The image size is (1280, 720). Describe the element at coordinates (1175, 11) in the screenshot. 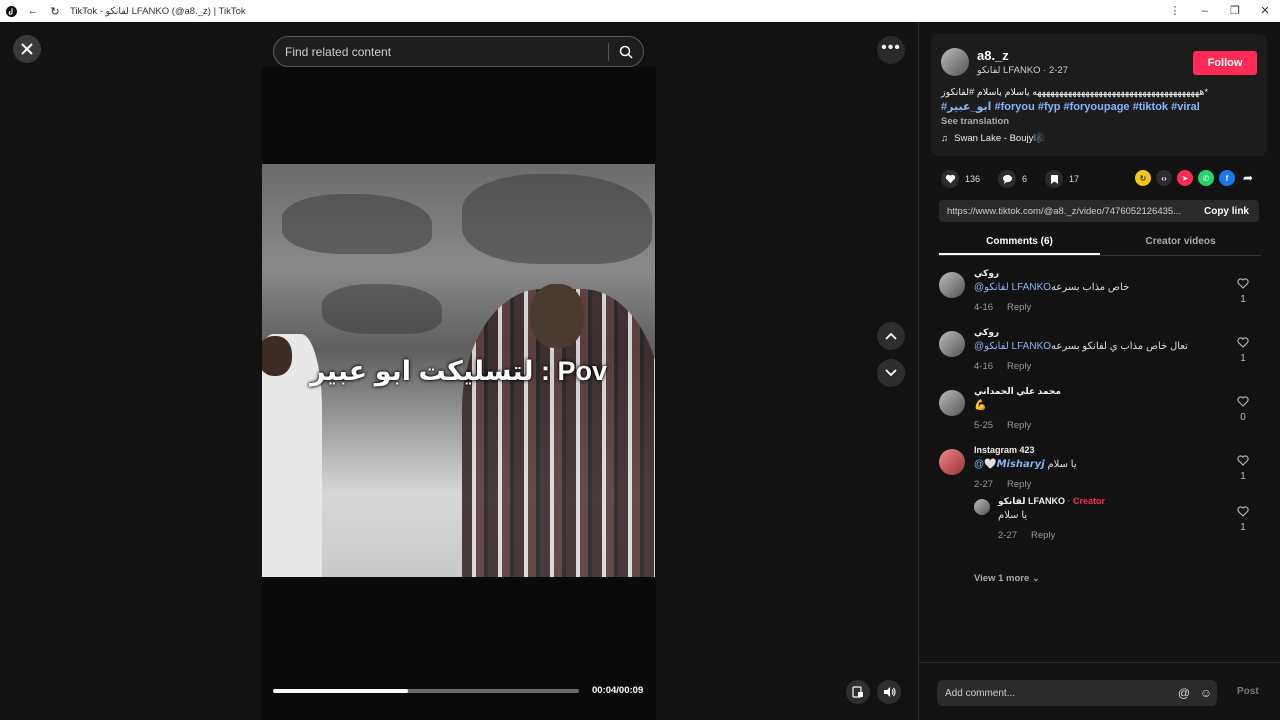

I see `menu-icon: ⋮` at that location.